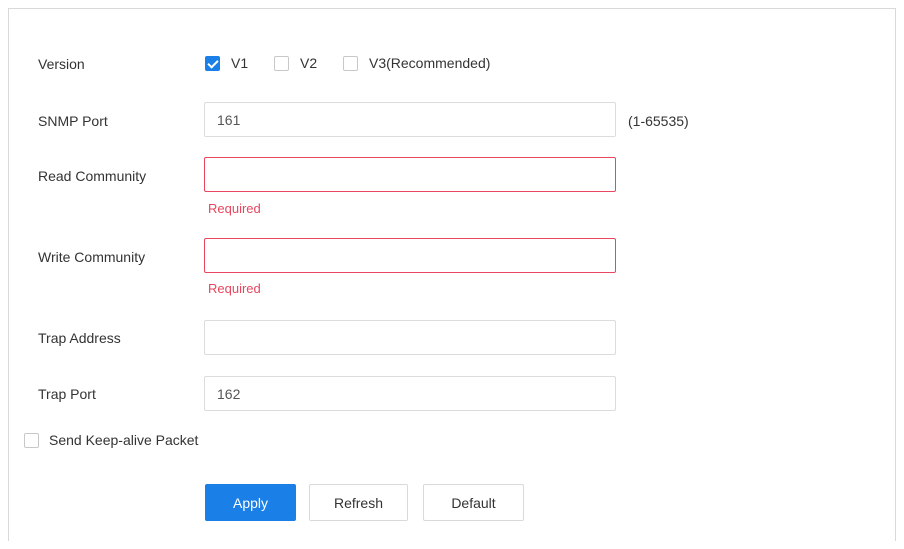 The width and height of the screenshot is (904, 549). I want to click on version-label: Version, so click(61, 64).